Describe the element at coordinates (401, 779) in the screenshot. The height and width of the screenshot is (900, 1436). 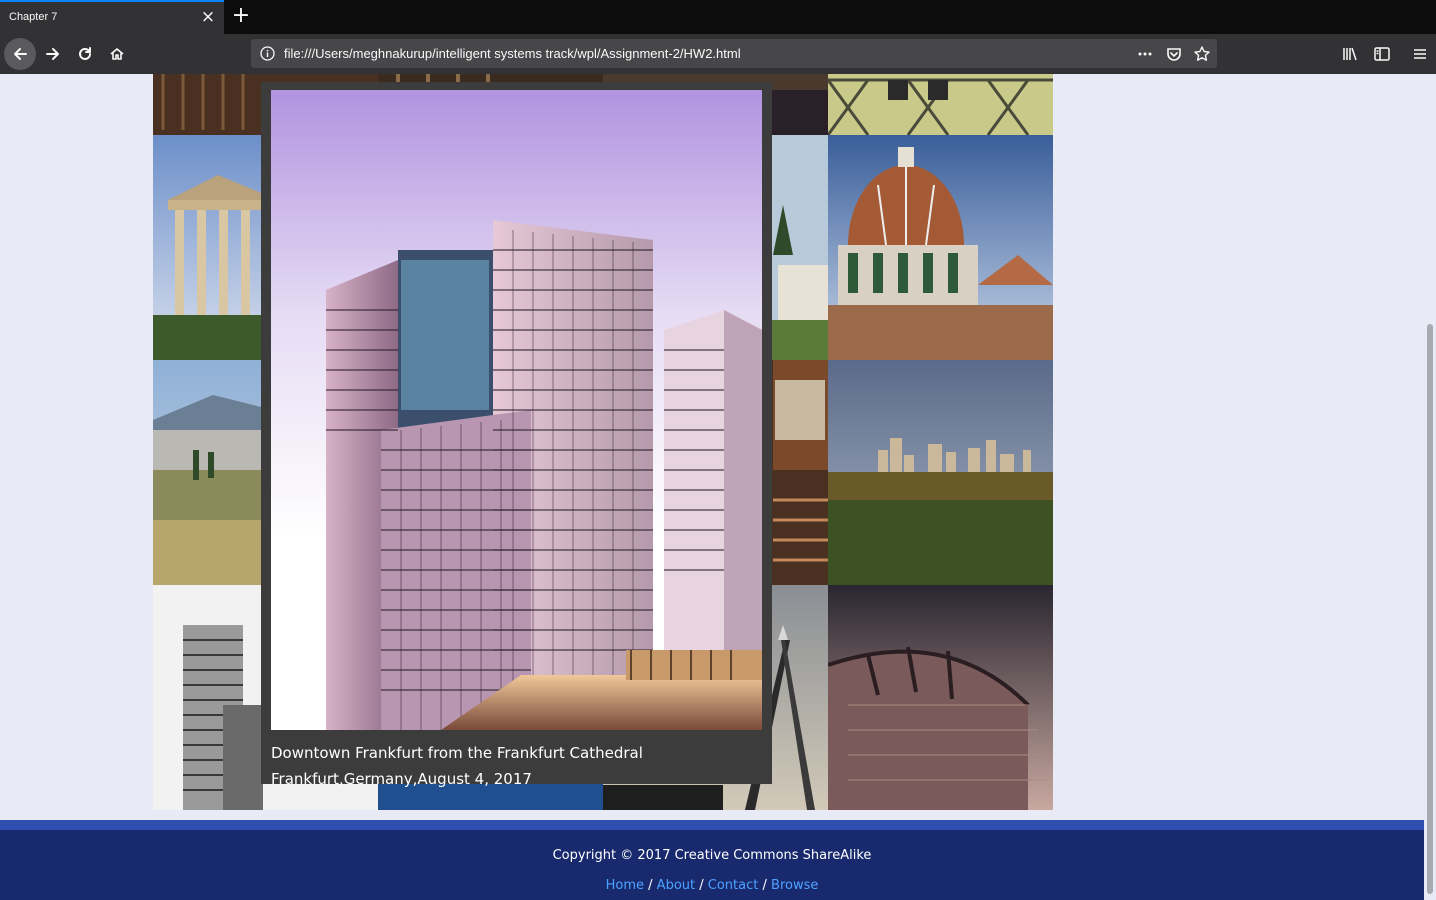
I see `caption-detail: Frankfurt,Germany,August 4, 2017` at that location.